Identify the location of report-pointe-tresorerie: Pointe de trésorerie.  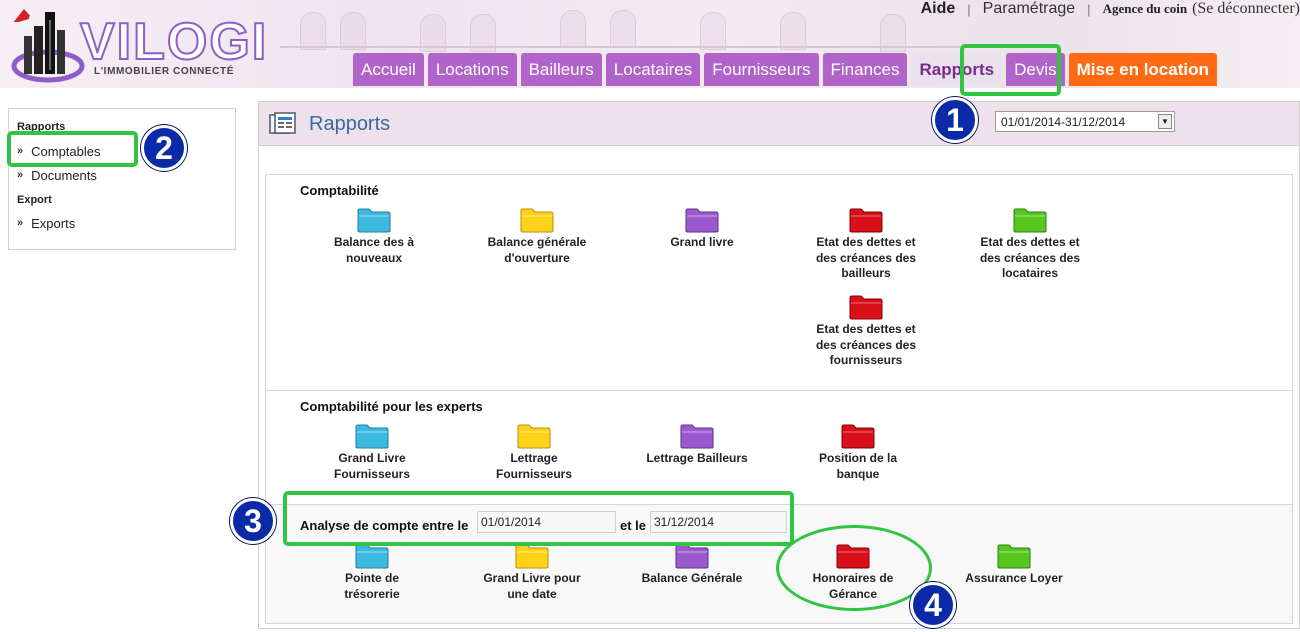
(372, 572).